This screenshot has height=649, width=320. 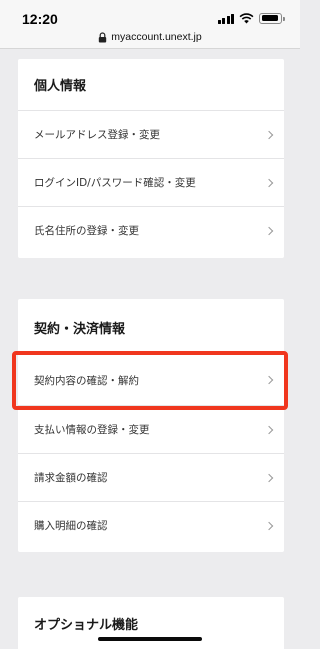 What do you see at coordinates (156, 37) in the screenshot?
I see `url-text: myaccount.unext.jp` at bounding box center [156, 37].